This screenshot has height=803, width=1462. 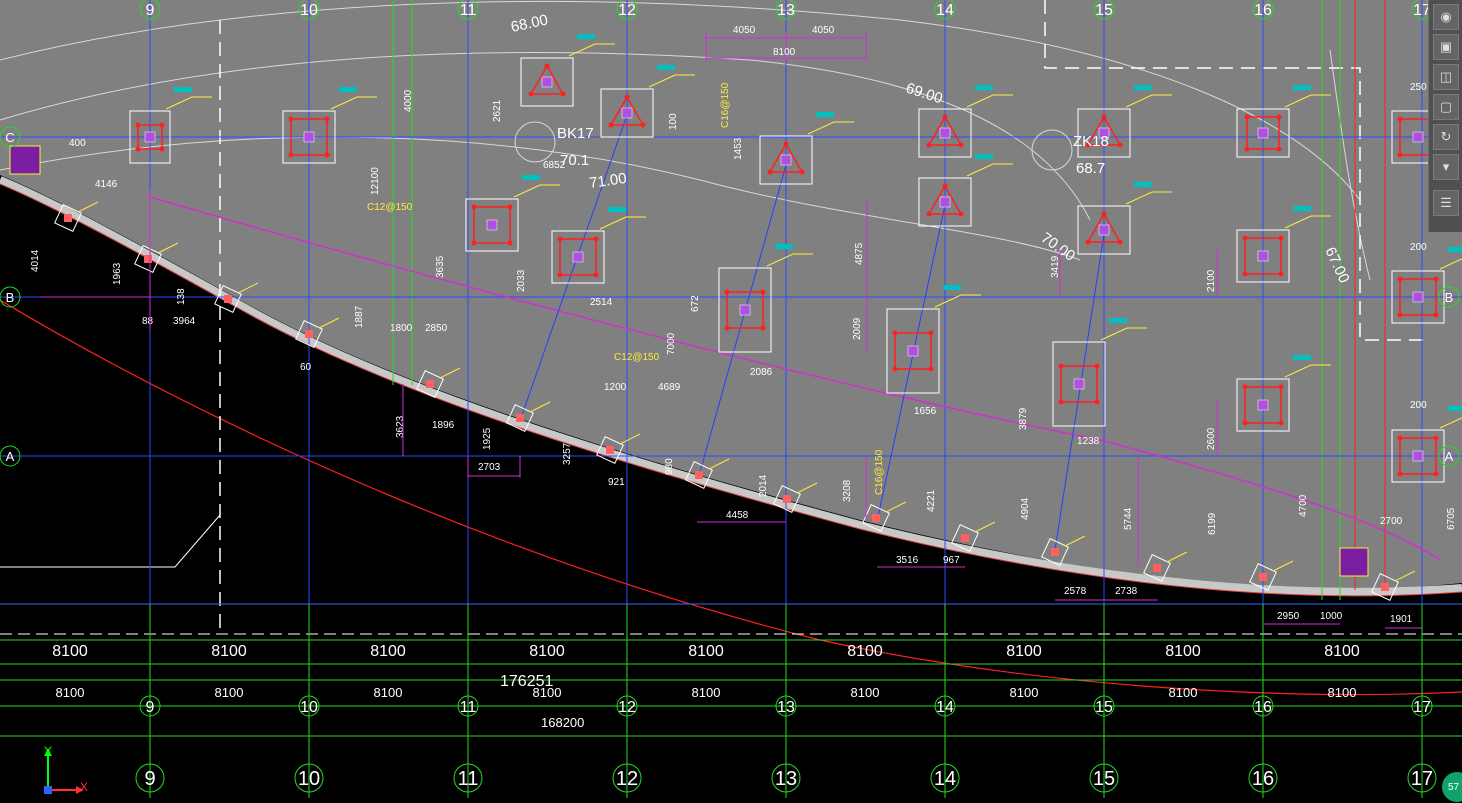 What do you see at coordinates (306, 367) in the screenshot?
I see `dimension-text: 60` at bounding box center [306, 367].